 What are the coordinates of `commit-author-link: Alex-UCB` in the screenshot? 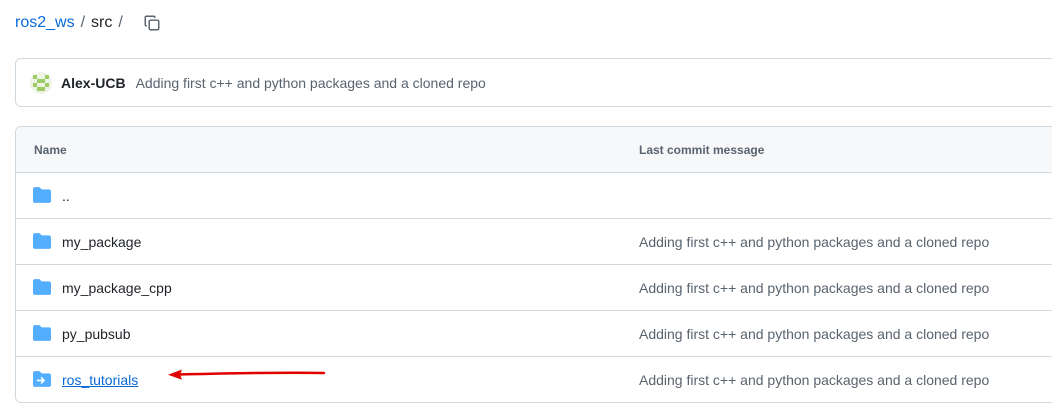 It's located at (93, 83).